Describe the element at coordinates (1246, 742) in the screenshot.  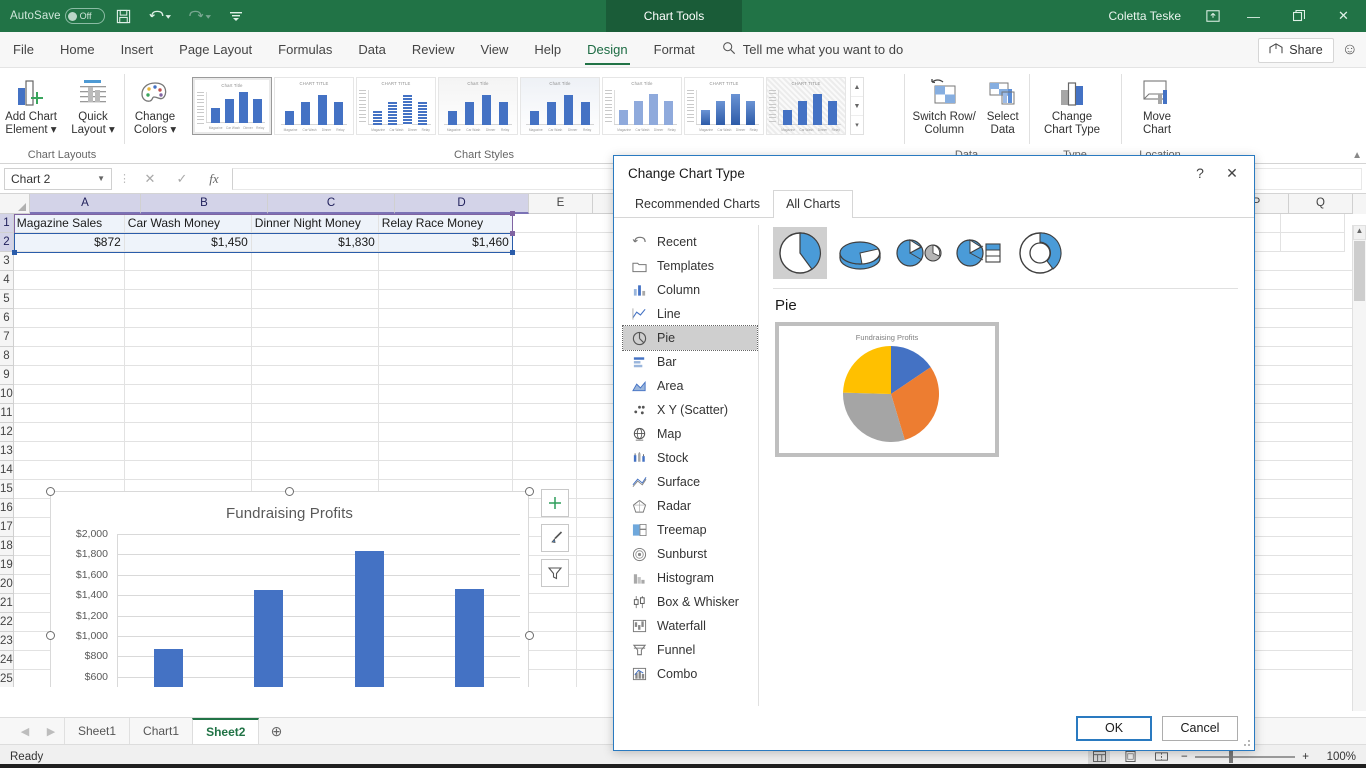
I see `dialog-resize-grip` at that location.